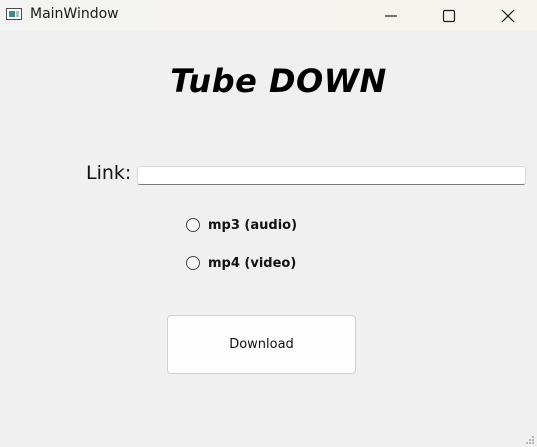  What do you see at coordinates (252, 263) in the screenshot?
I see `radio-mp4-label: mp4 (video)` at bounding box center [252, 263].